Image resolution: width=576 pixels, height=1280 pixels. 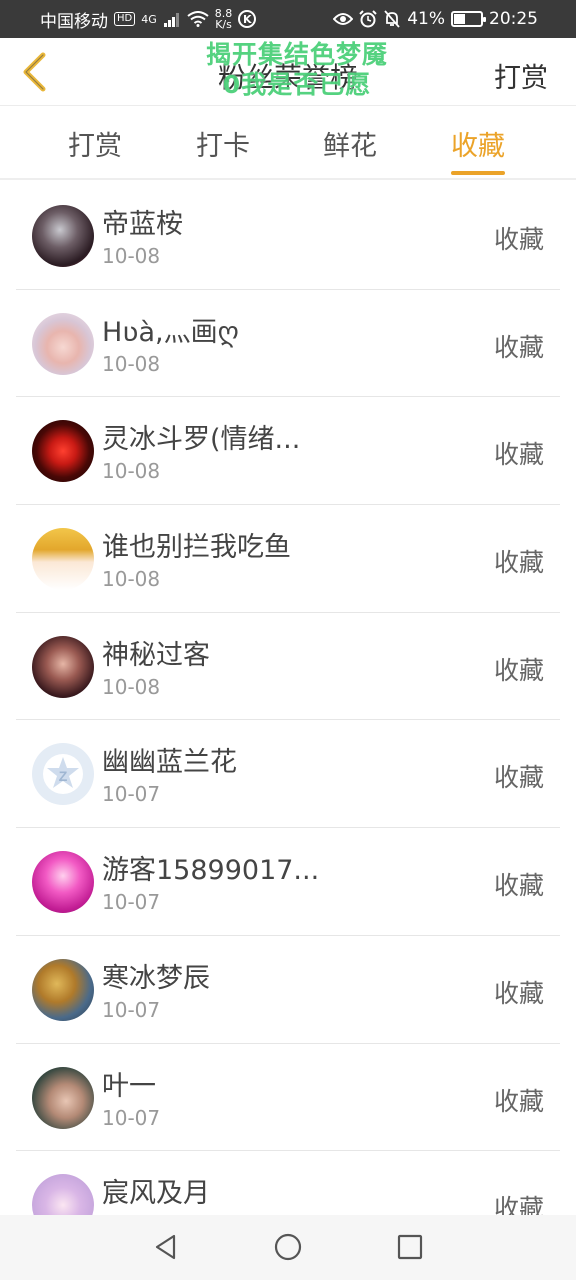 I want to click on tab-reward: 打赏, so click(x=95, y=143).